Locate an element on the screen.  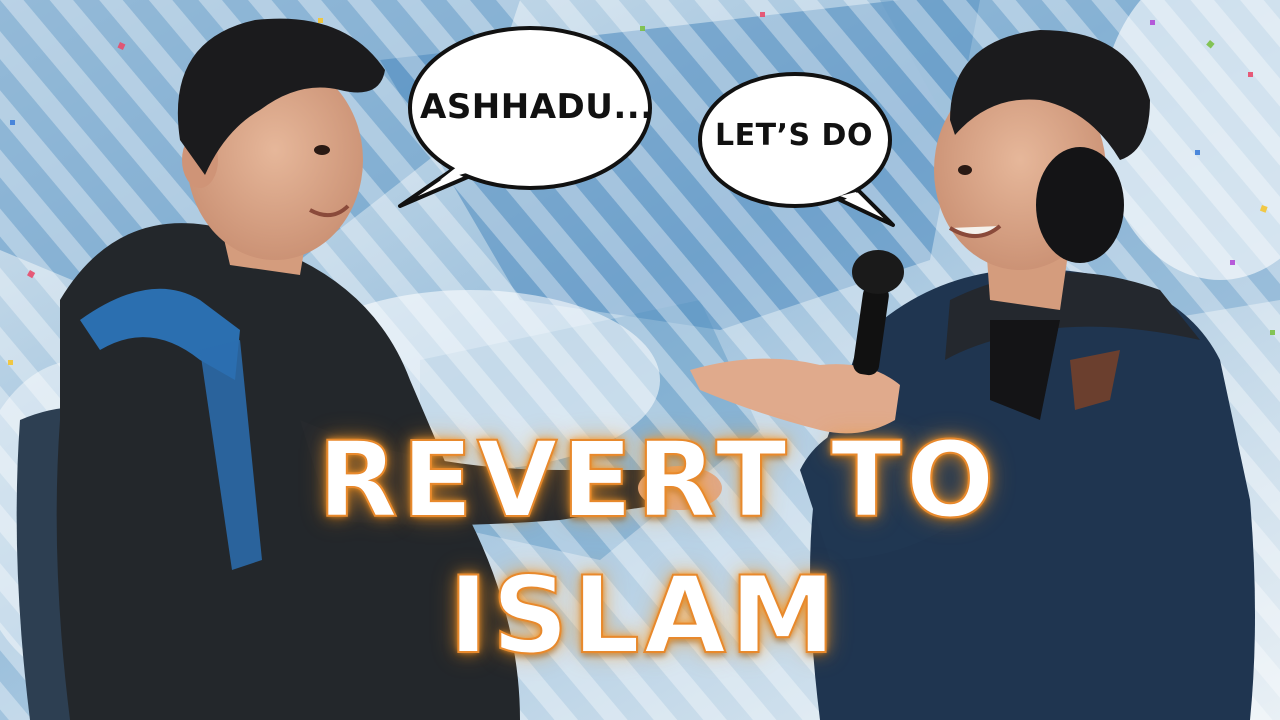
headline-line-1: REVERT TO is located at coordinates (658, 480).